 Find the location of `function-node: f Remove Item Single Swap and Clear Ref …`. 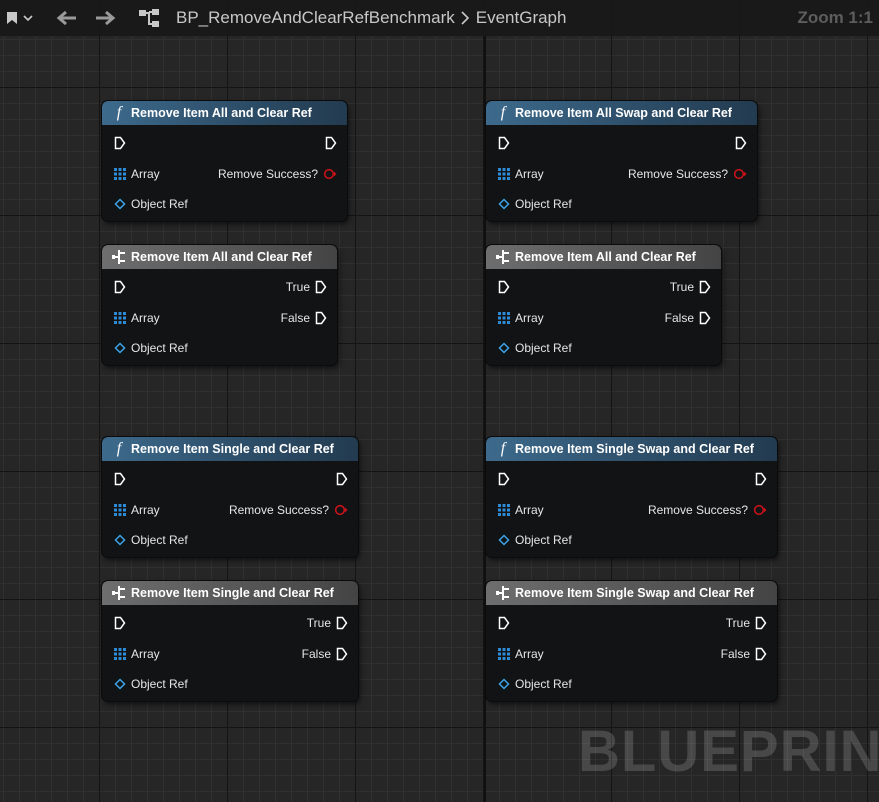

function-node: f Remove Item Single Swap and Clear Ref … is located at coordinates (631, 497).